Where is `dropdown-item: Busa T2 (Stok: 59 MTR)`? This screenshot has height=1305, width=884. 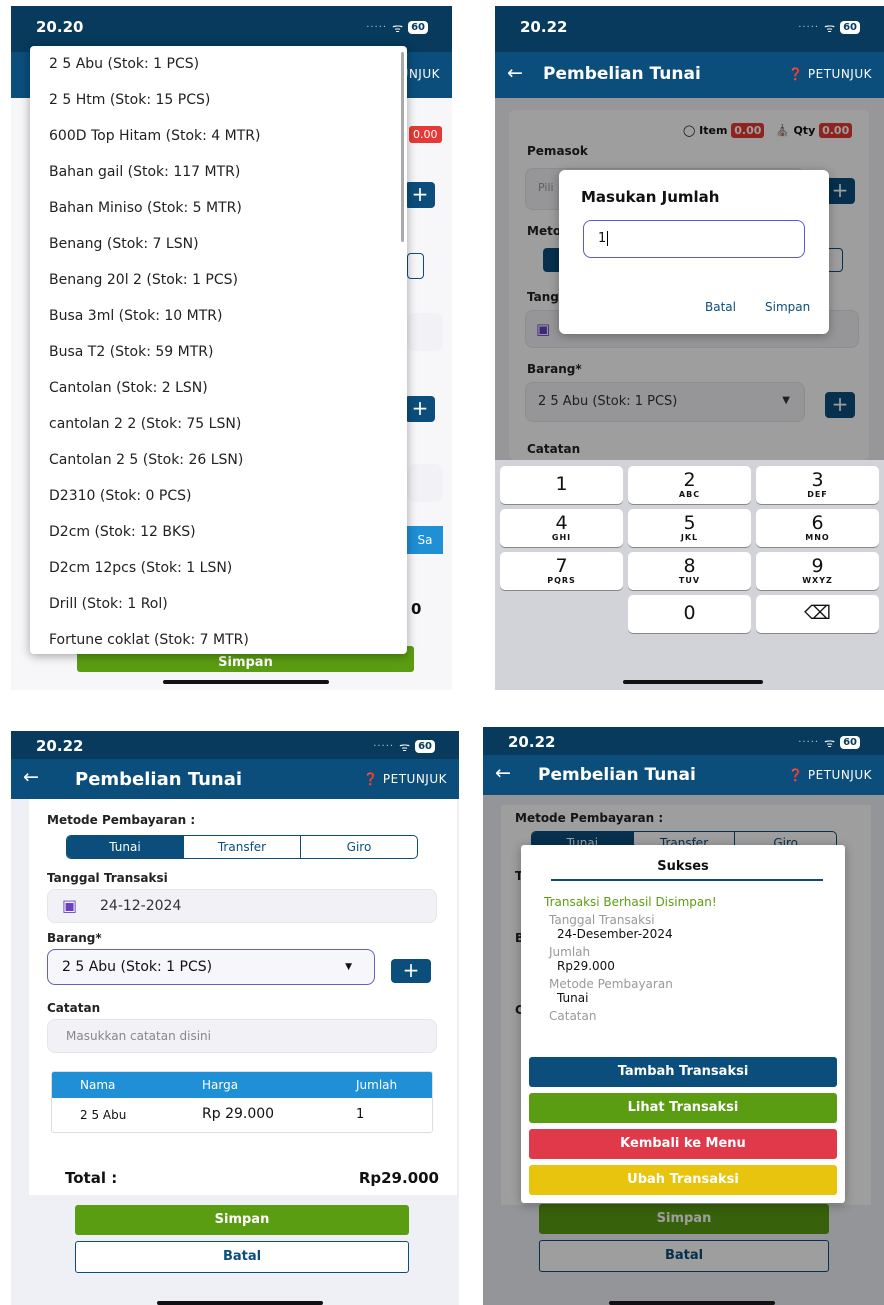
dropdown-item: Busa T2 (Stok: 59 MTR) is located at coordinates (218, 352).